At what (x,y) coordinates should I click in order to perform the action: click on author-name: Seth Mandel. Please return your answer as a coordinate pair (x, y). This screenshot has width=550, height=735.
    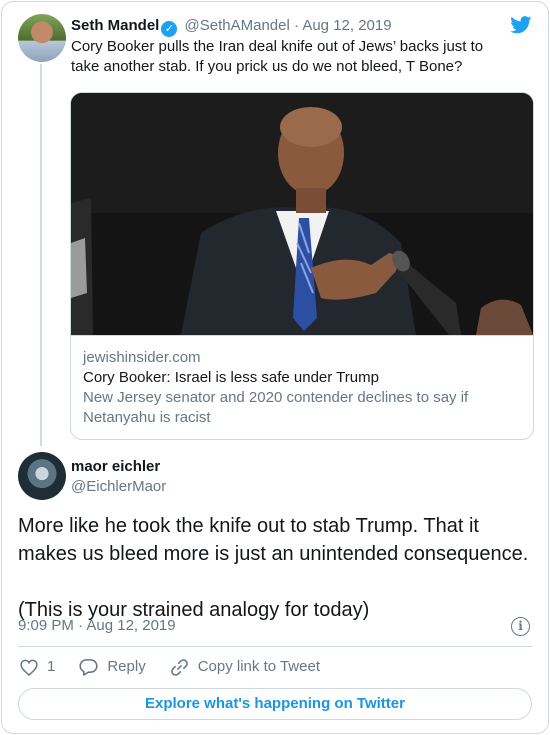
    Looking at the image, I should click on (115, 25).